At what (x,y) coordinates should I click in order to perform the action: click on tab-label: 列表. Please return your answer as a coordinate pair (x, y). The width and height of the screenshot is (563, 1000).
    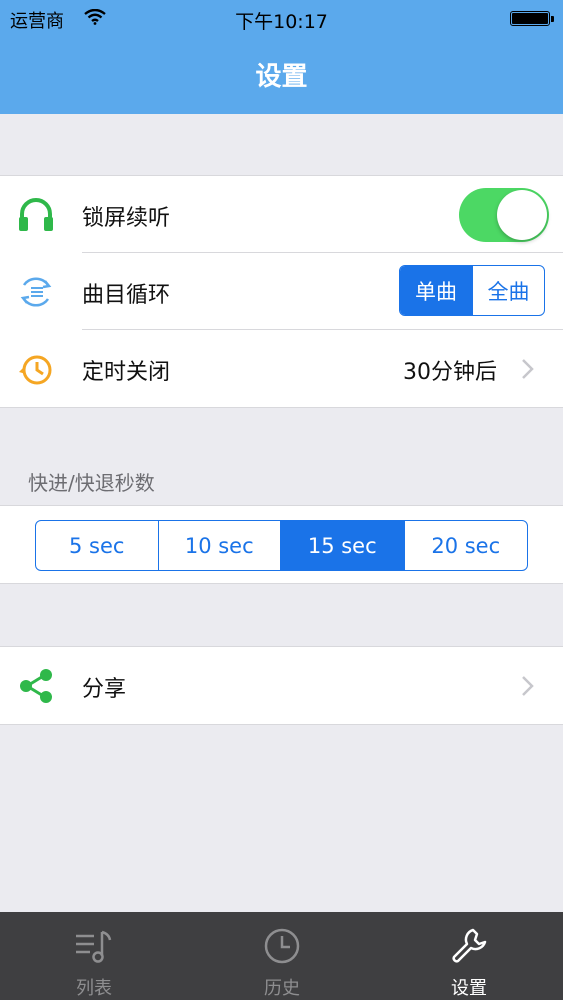
    Looking at the image, I should click on (94, 988).